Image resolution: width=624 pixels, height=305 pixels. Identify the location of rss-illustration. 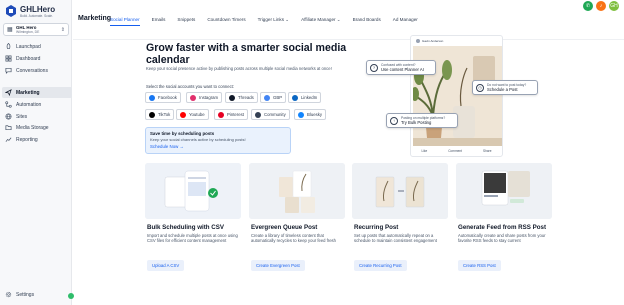
(504, 191).